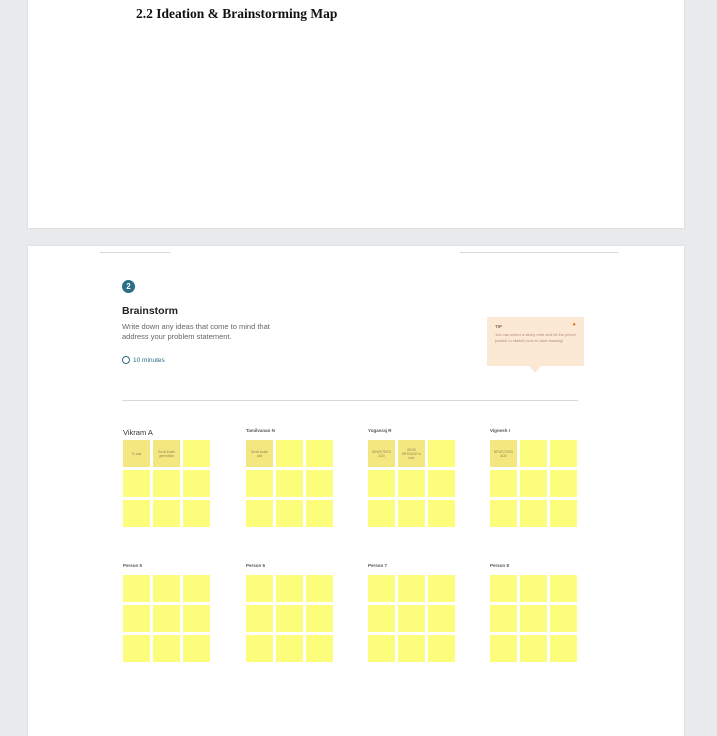 The image size is (717, 736). I want to click on page-heading: 2.2 Ideation & Brainstorming Map, so click(237, 13).